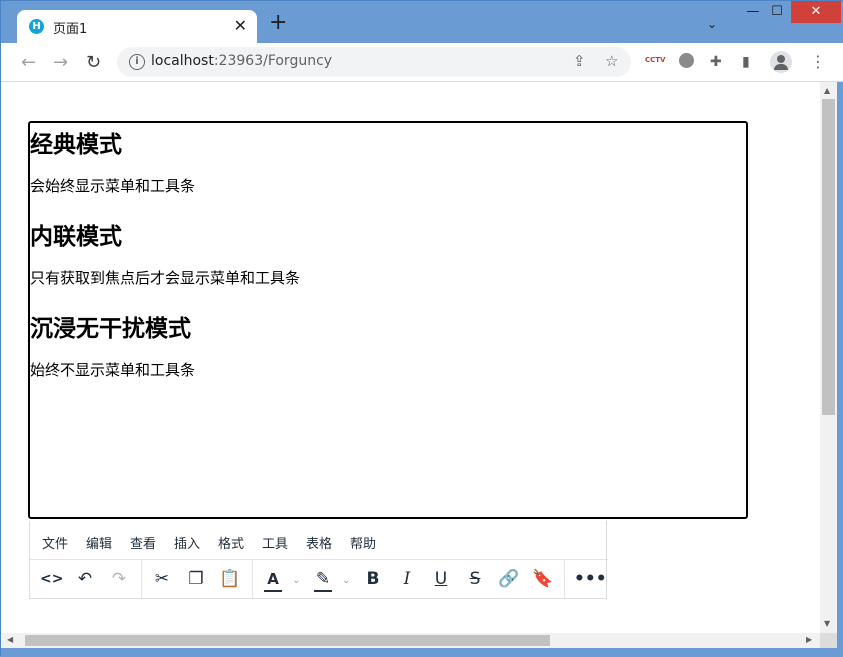  I want to click on scroll-down-arrow-icon: ▼, so click(827, 623).